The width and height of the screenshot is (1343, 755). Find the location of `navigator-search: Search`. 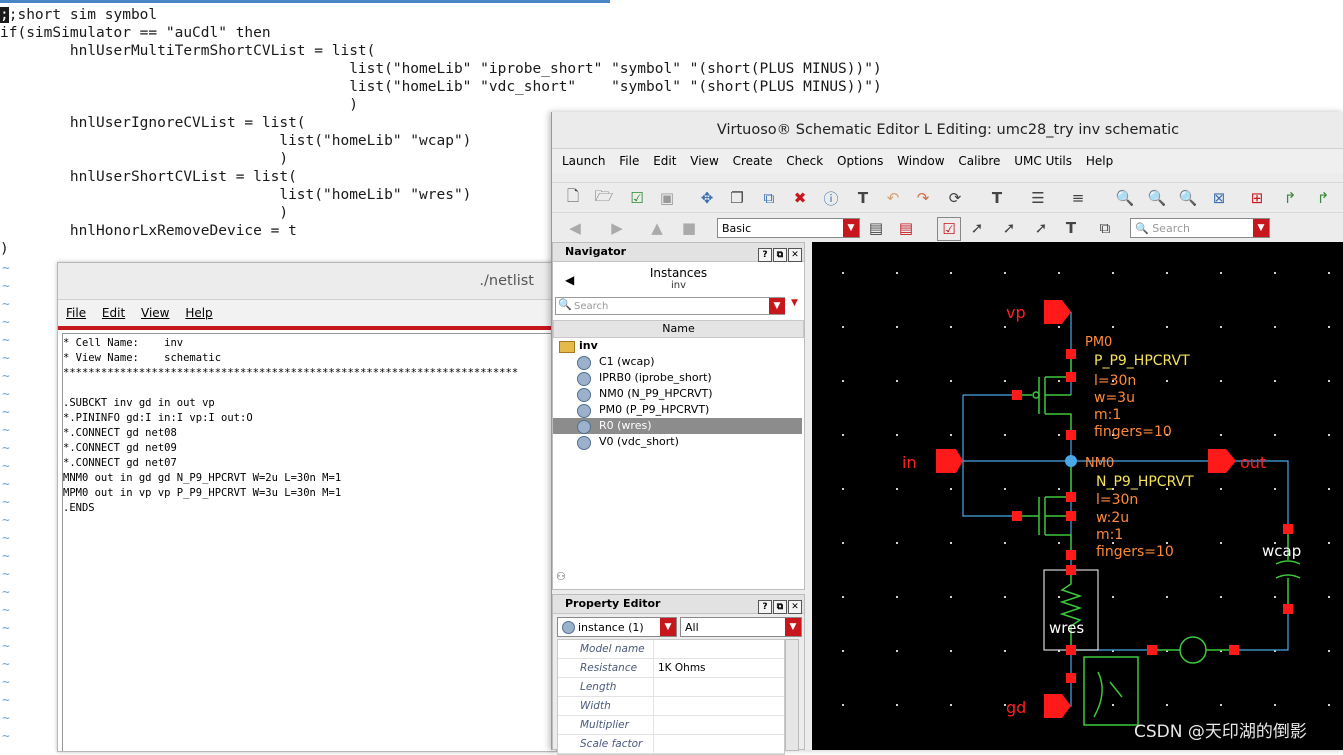

navigator-search: Search is located at coordinates (670, 306).